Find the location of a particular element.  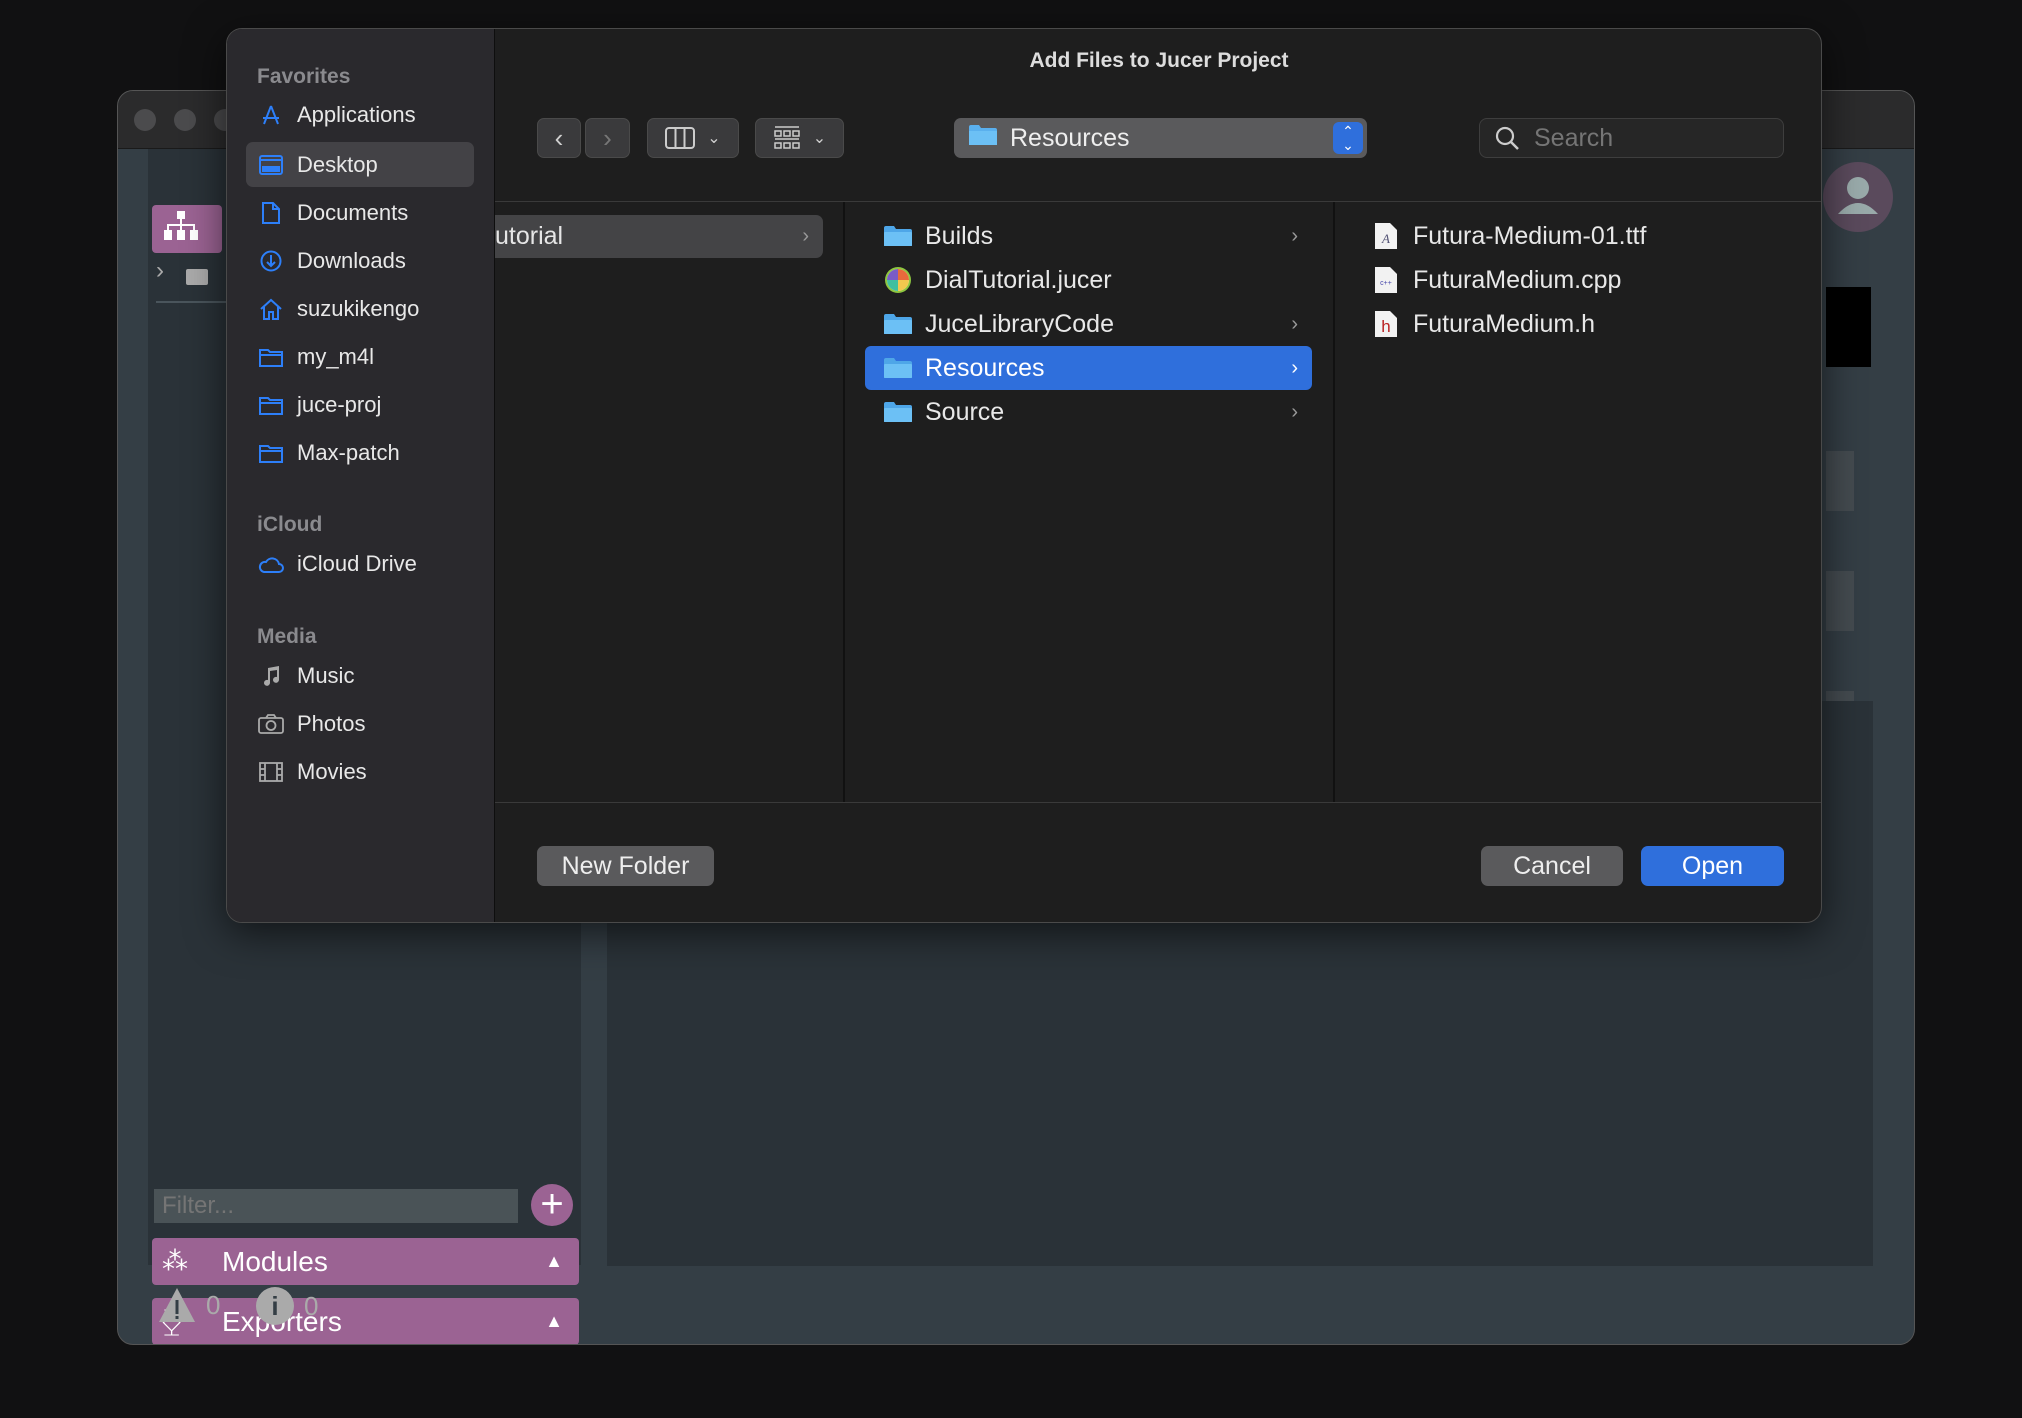

search-icon is located at coordinates (1507, 138).